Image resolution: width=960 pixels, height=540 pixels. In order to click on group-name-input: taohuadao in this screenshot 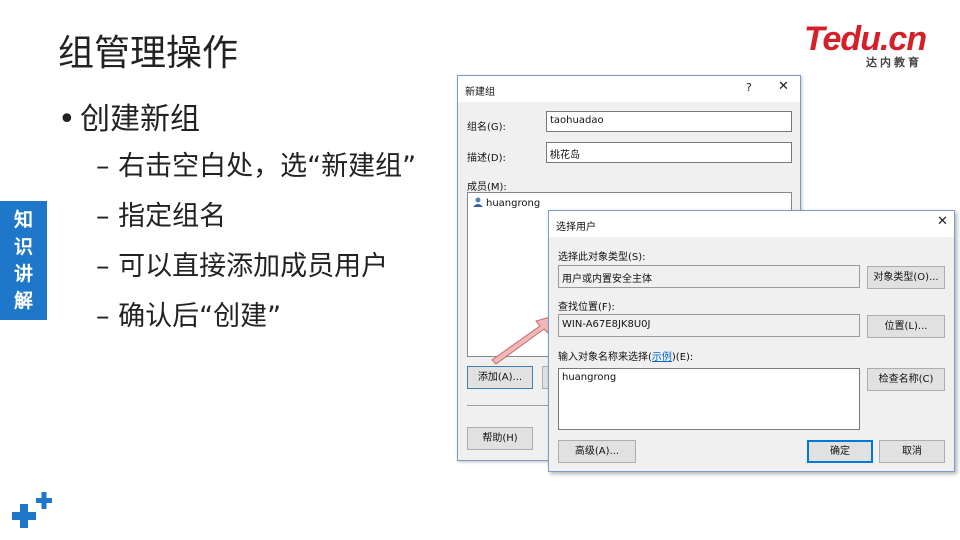, I will do `click(669, 121)`.